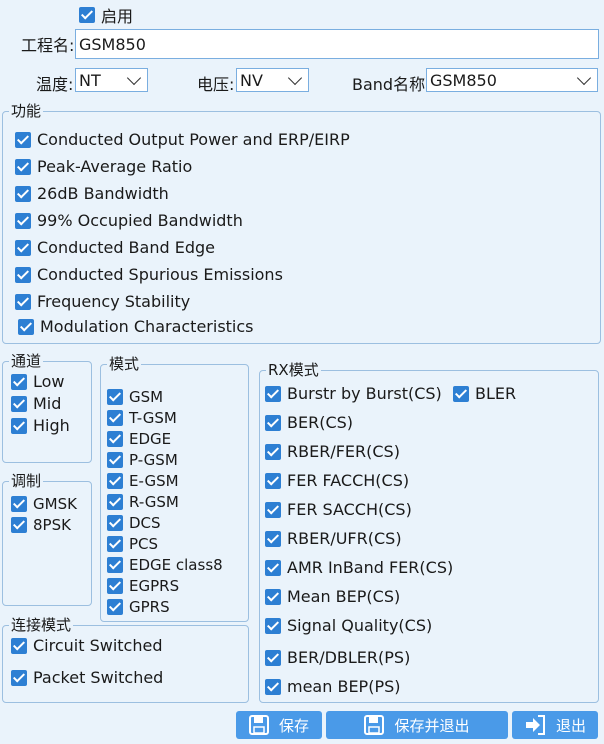 The image size is (604, 744). I want to click on voltage-select: NV, so click(272, 80).